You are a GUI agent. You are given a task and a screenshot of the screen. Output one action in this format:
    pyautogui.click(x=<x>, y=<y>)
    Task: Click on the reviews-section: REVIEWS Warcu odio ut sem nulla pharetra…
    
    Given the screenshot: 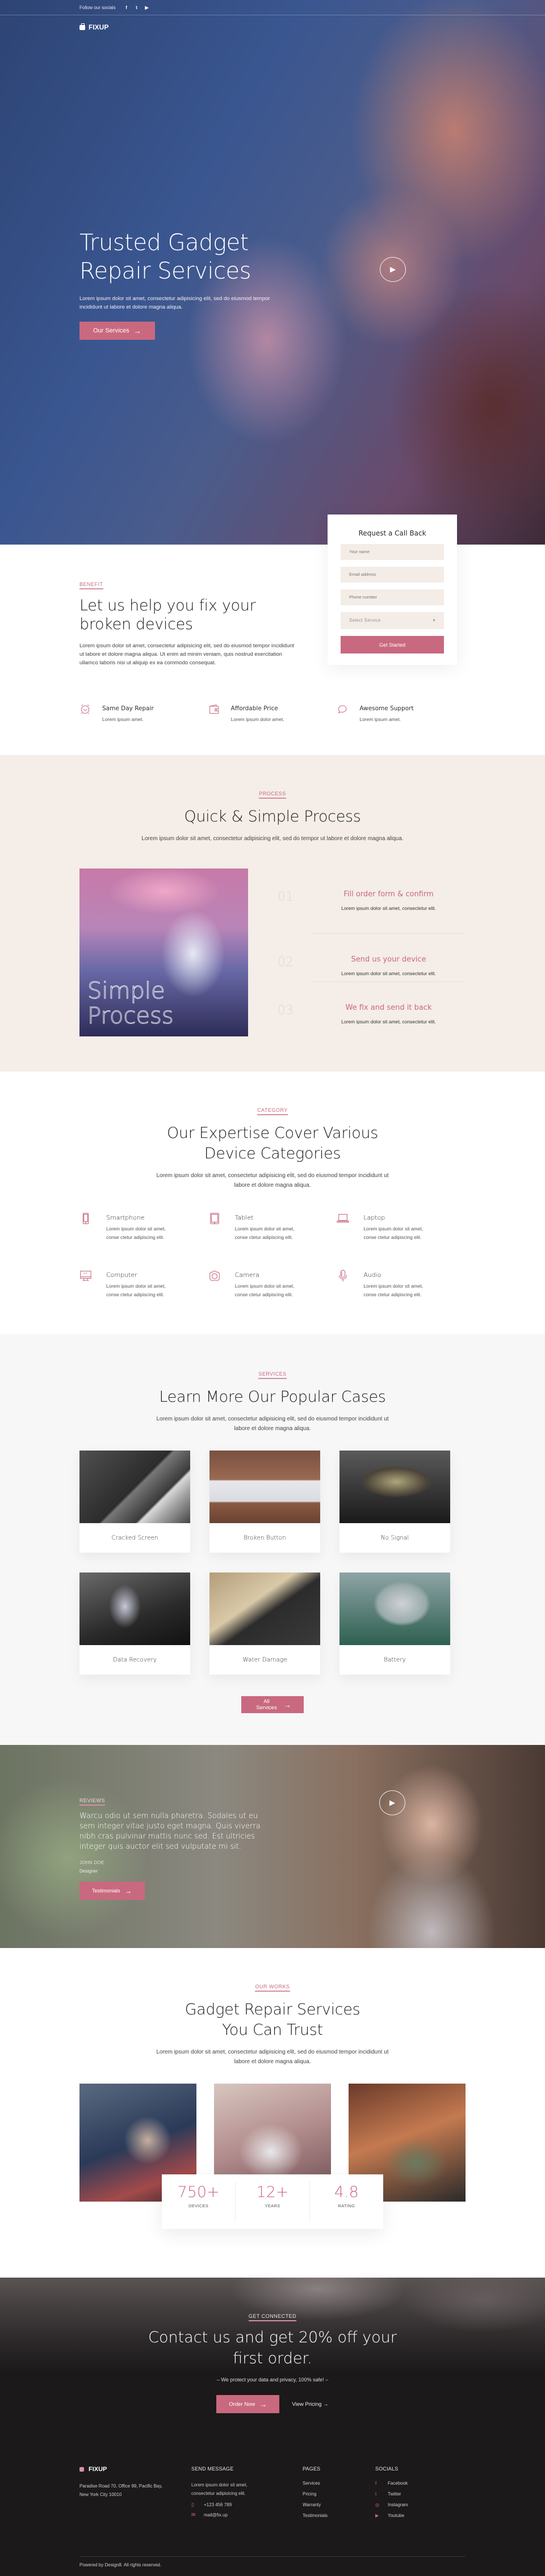 What is the action you would take?
    pyautogui.click(x=272, y=1846)
    